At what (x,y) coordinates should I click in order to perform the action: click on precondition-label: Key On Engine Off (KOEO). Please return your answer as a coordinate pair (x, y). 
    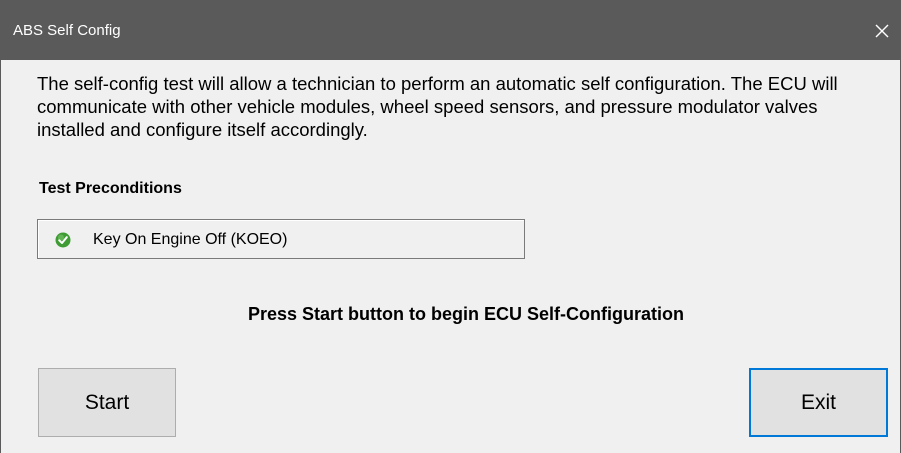
    Looking at the image, I should click on (190, 239).